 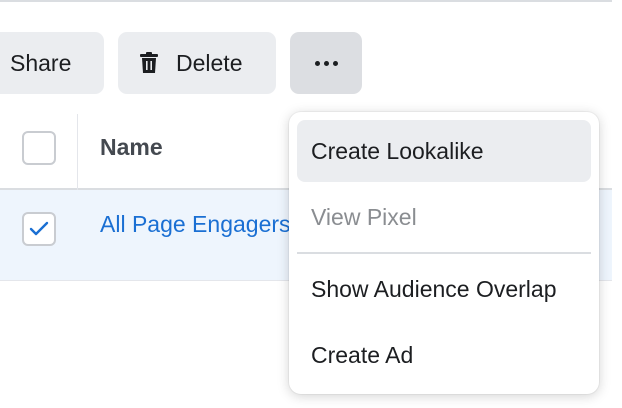 I want to click on menu-item-show-audience-overlap: Show Audience Overlap, so click(x=444, y=289).